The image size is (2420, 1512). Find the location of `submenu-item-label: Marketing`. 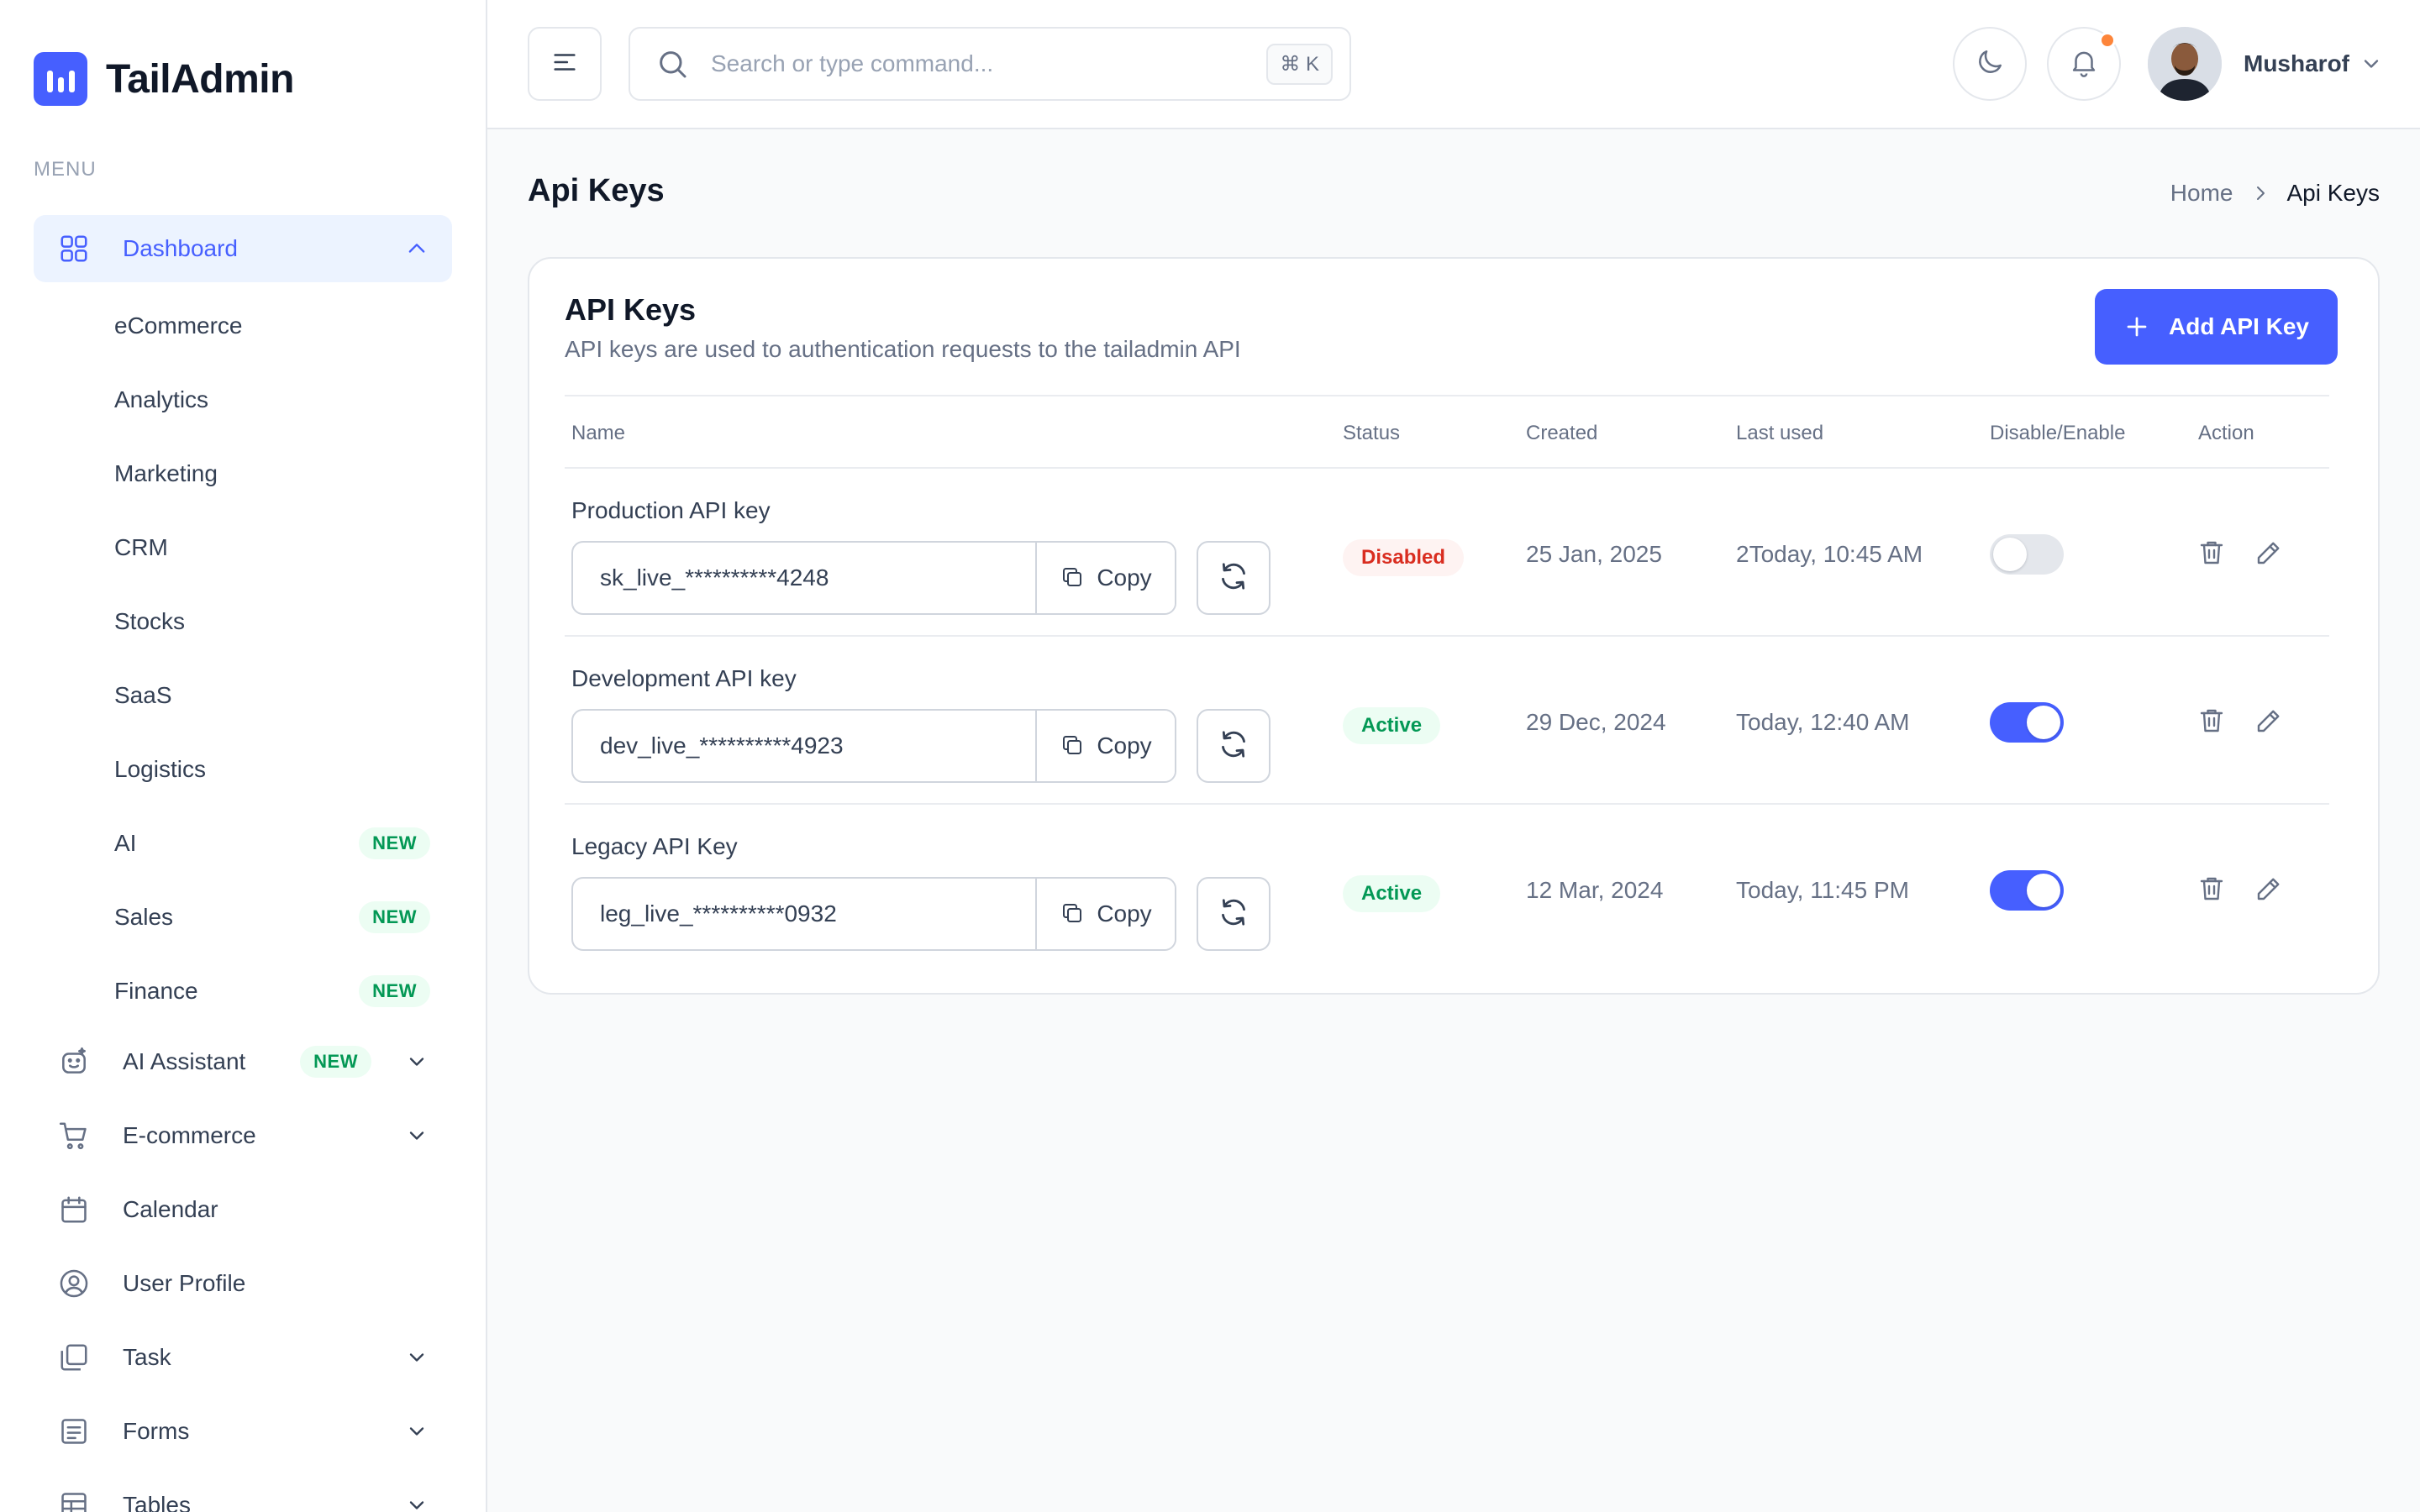

submenu-item-label: Marketing is located at coordinates (166, 473).